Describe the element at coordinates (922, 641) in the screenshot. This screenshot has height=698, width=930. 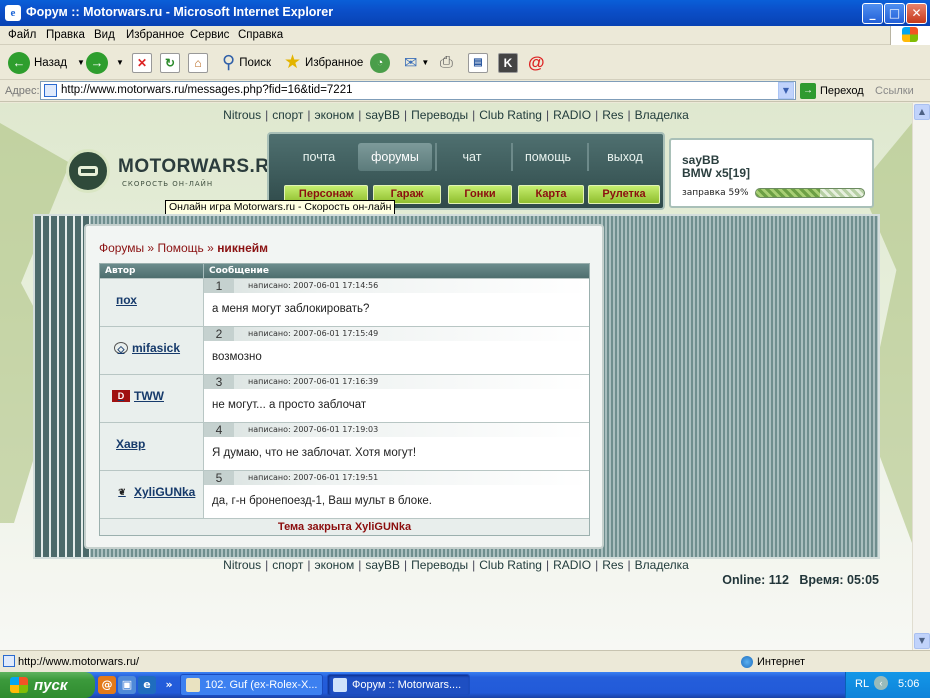
I see `scroll-down-icon: ▼` at that location.